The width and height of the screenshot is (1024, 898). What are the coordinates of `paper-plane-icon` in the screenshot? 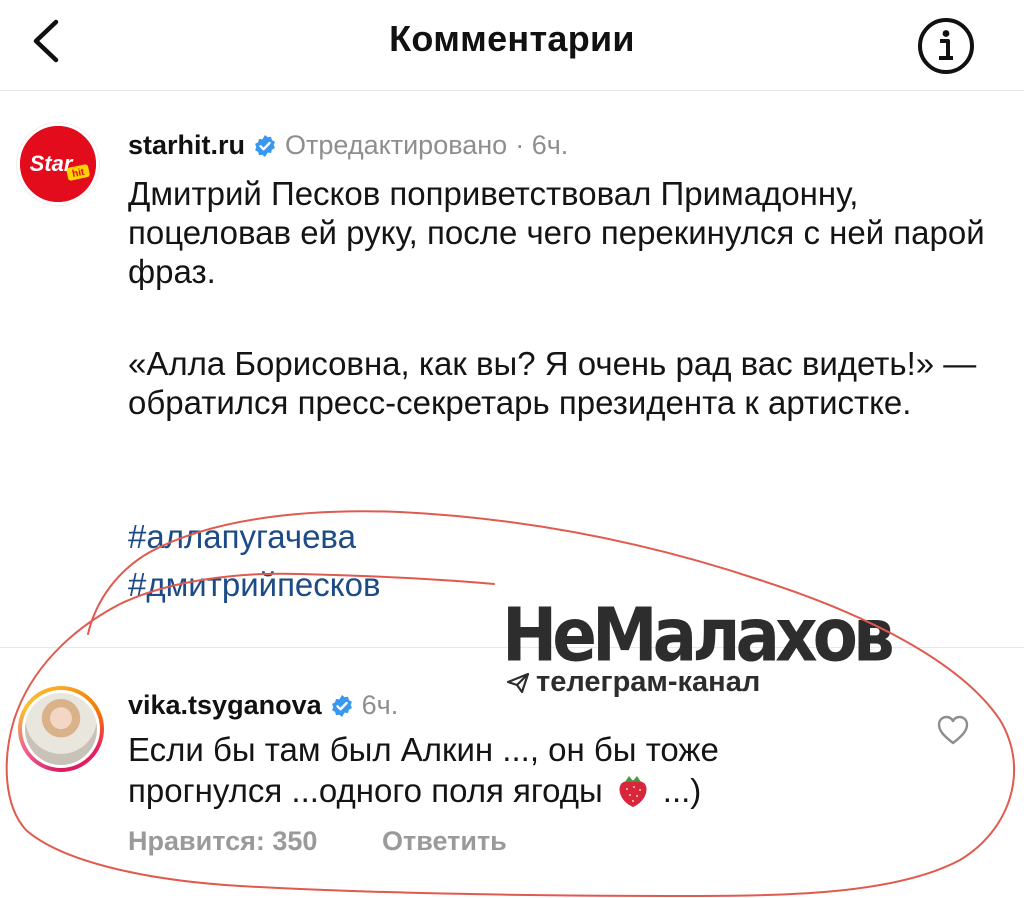 It's located at (518, 682).